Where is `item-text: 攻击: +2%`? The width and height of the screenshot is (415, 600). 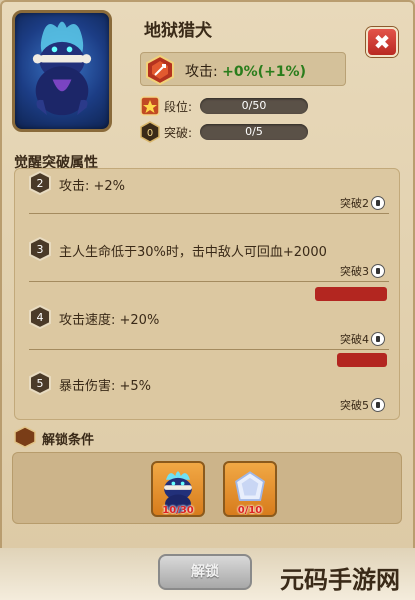
item-text: 攻击: +2% is located at coordinates (92, 186).